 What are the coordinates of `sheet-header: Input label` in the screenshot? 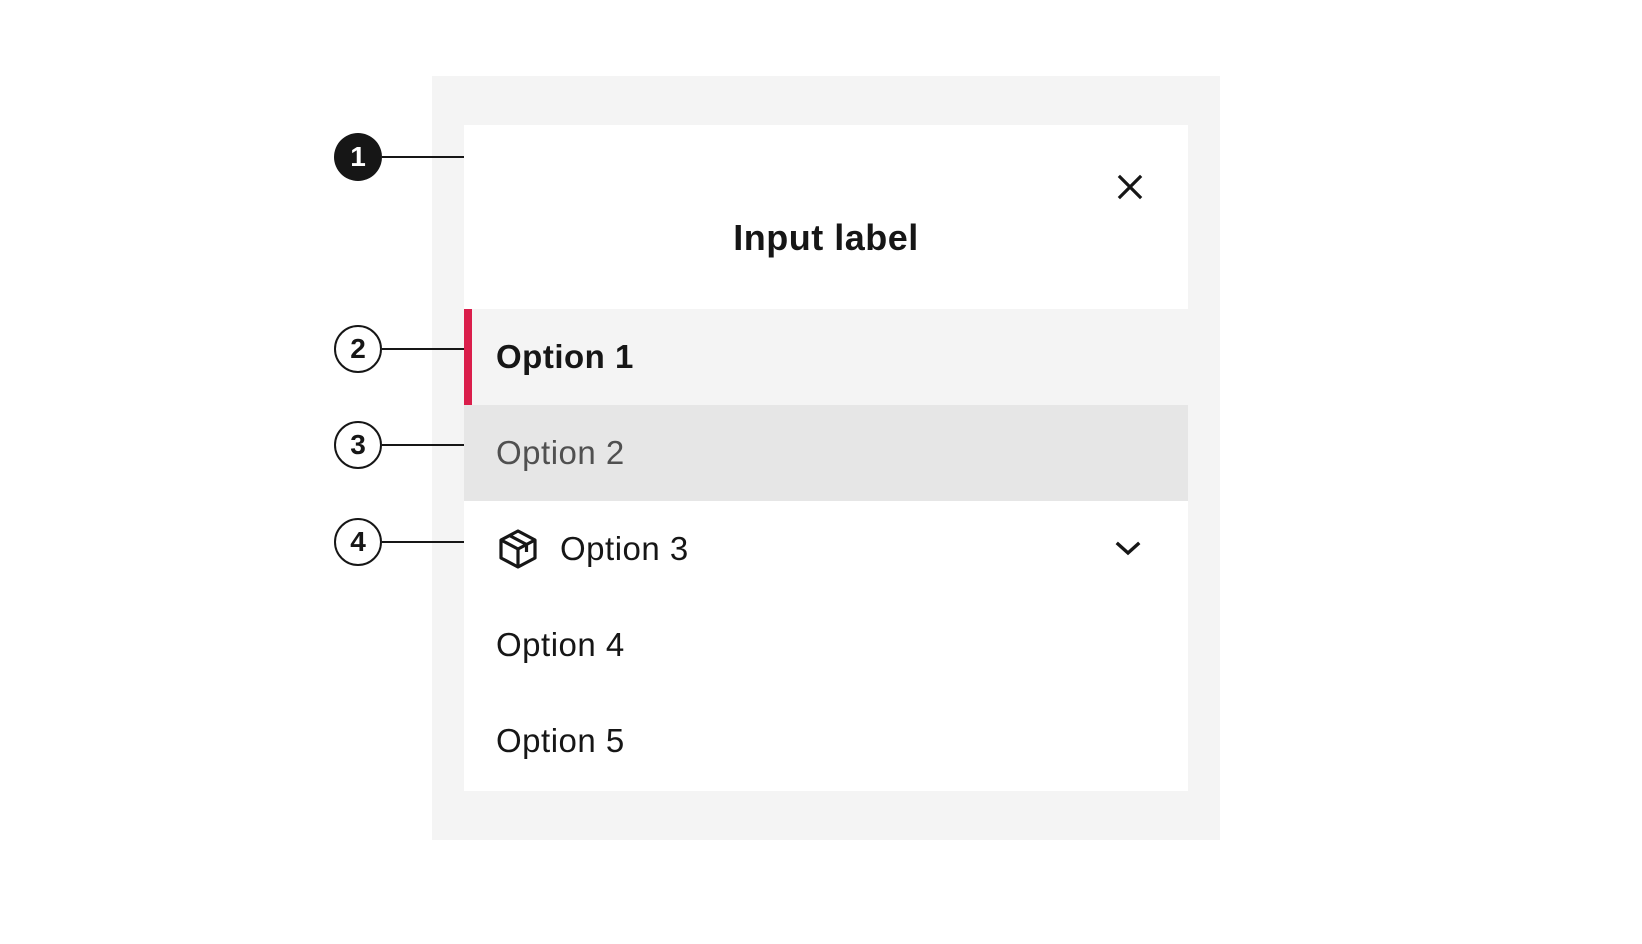 It's located at (826, 217).